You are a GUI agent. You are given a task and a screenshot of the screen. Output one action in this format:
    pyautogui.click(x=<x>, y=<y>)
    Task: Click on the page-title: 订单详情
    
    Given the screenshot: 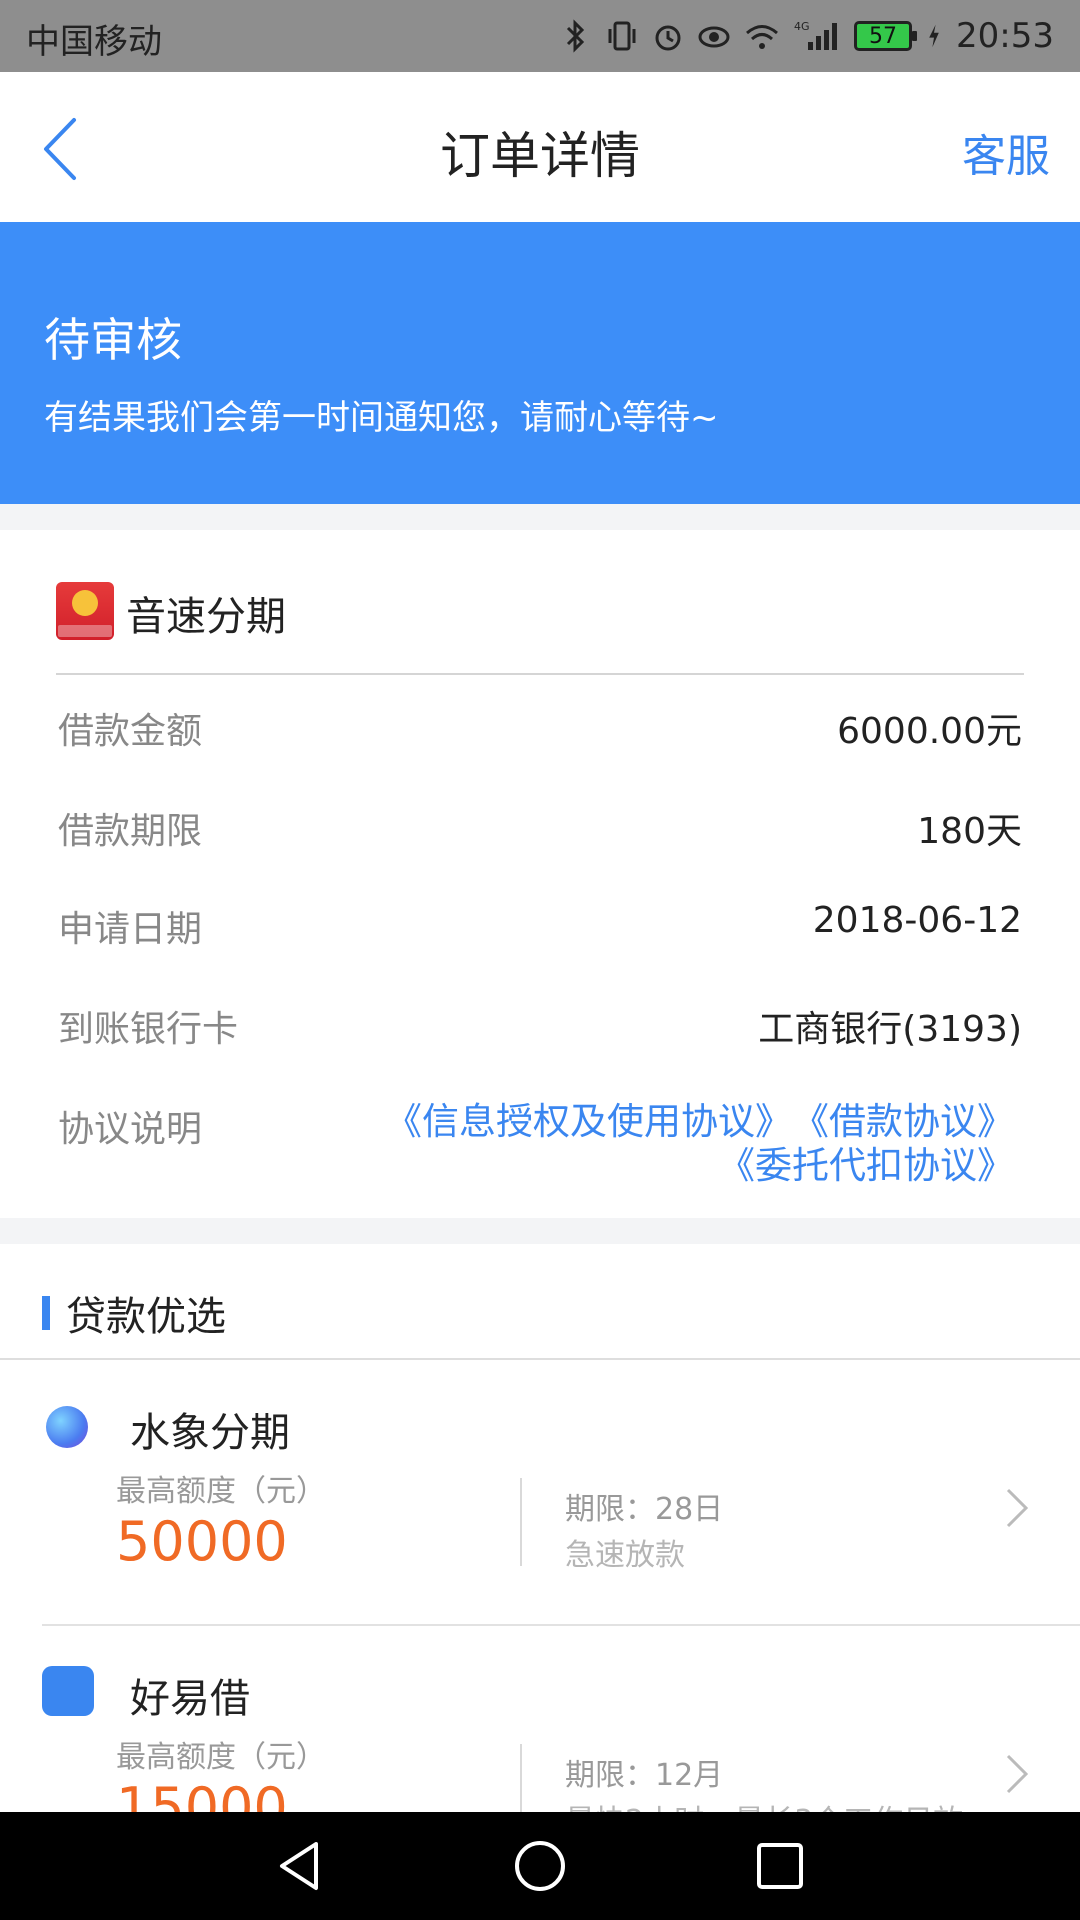 What is the action you would take?
    pyautogui.click(x=540, y=156)
    